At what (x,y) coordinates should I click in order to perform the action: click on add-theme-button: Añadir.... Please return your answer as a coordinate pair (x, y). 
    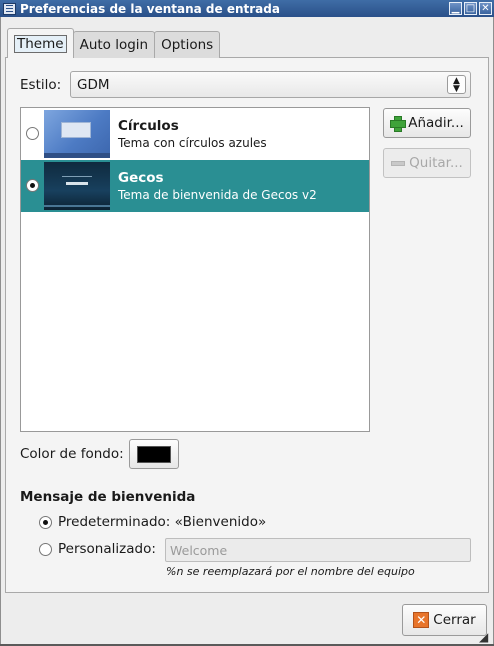
    Looking at the image, I should click on (427, 123).